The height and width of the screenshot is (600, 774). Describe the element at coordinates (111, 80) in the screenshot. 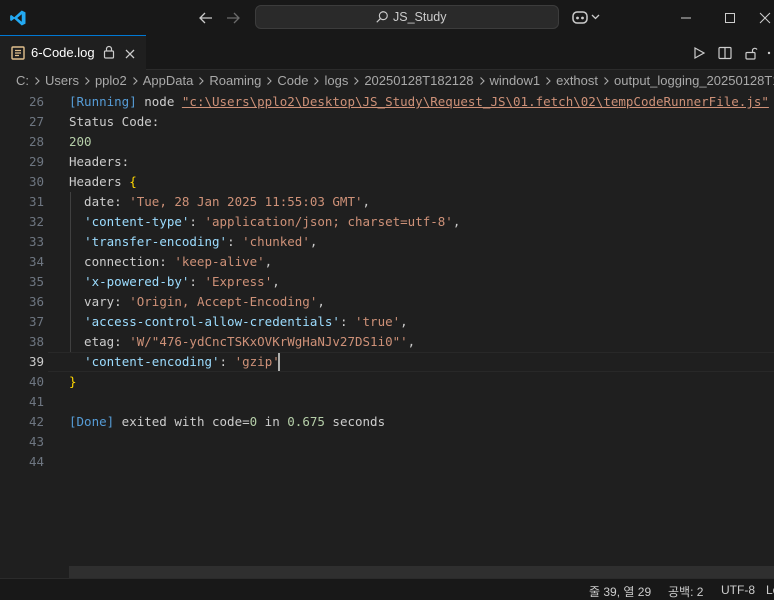

I see `breadcrumb-item: pplo2` at that location.